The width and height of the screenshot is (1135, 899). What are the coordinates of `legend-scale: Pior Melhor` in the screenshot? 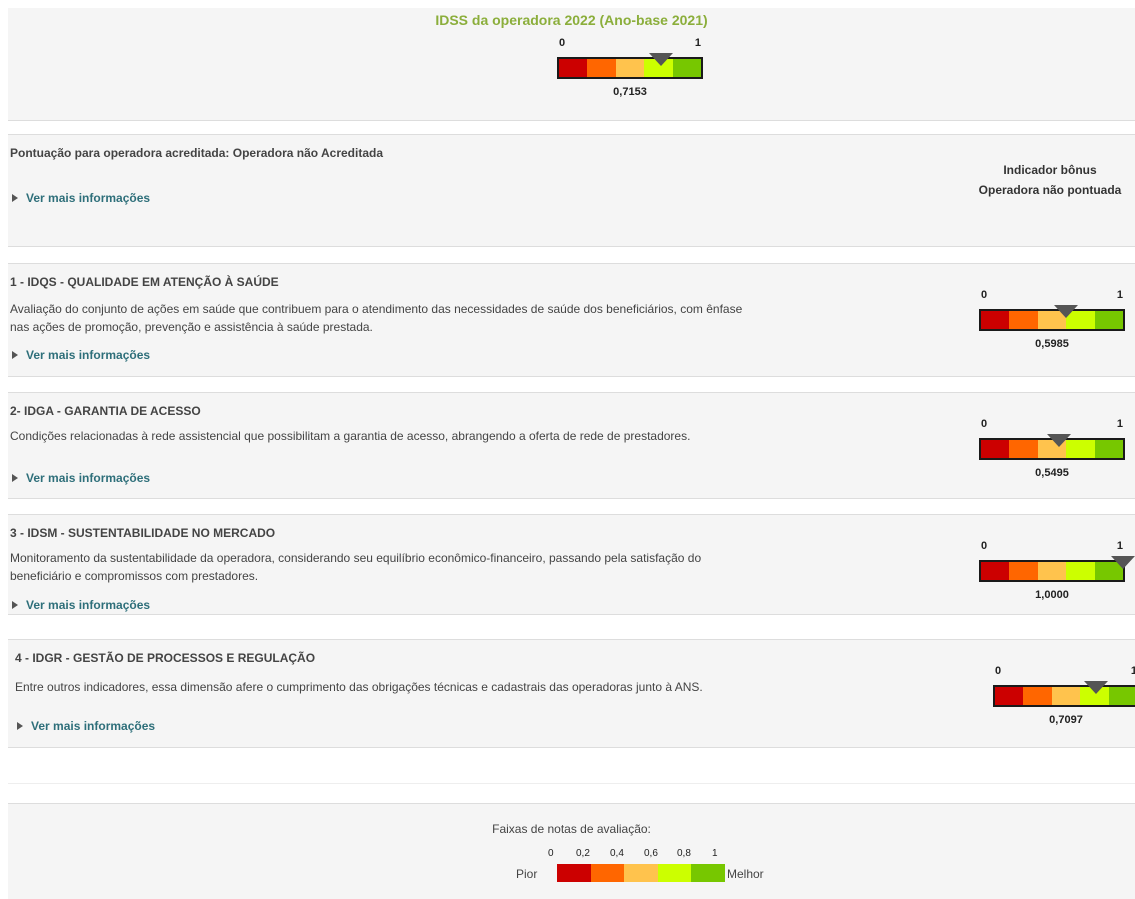 It's located at (571, 873).